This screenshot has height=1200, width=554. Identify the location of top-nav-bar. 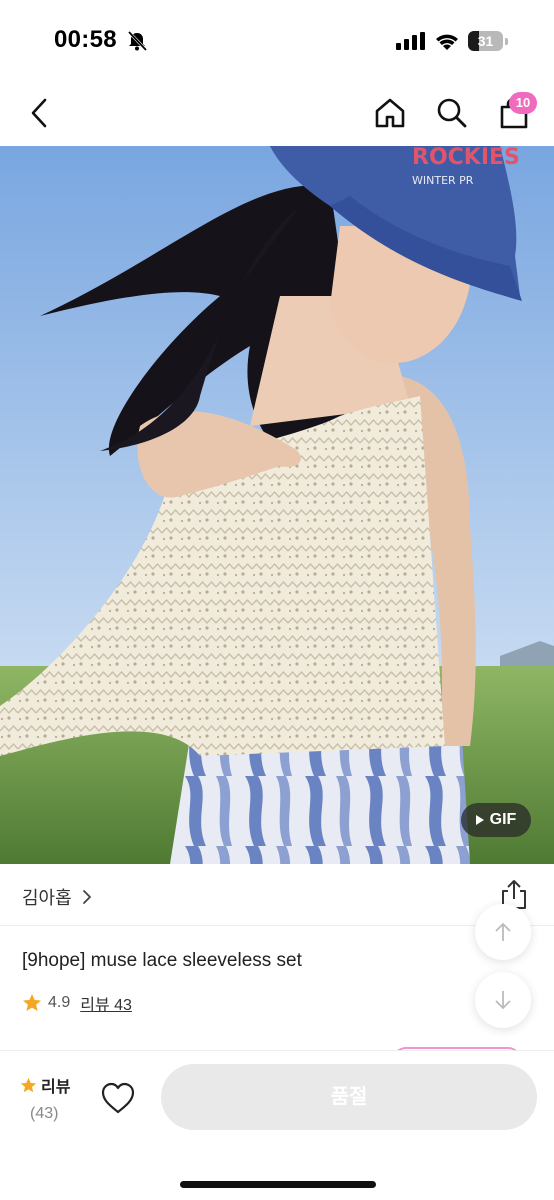
(277, 113).